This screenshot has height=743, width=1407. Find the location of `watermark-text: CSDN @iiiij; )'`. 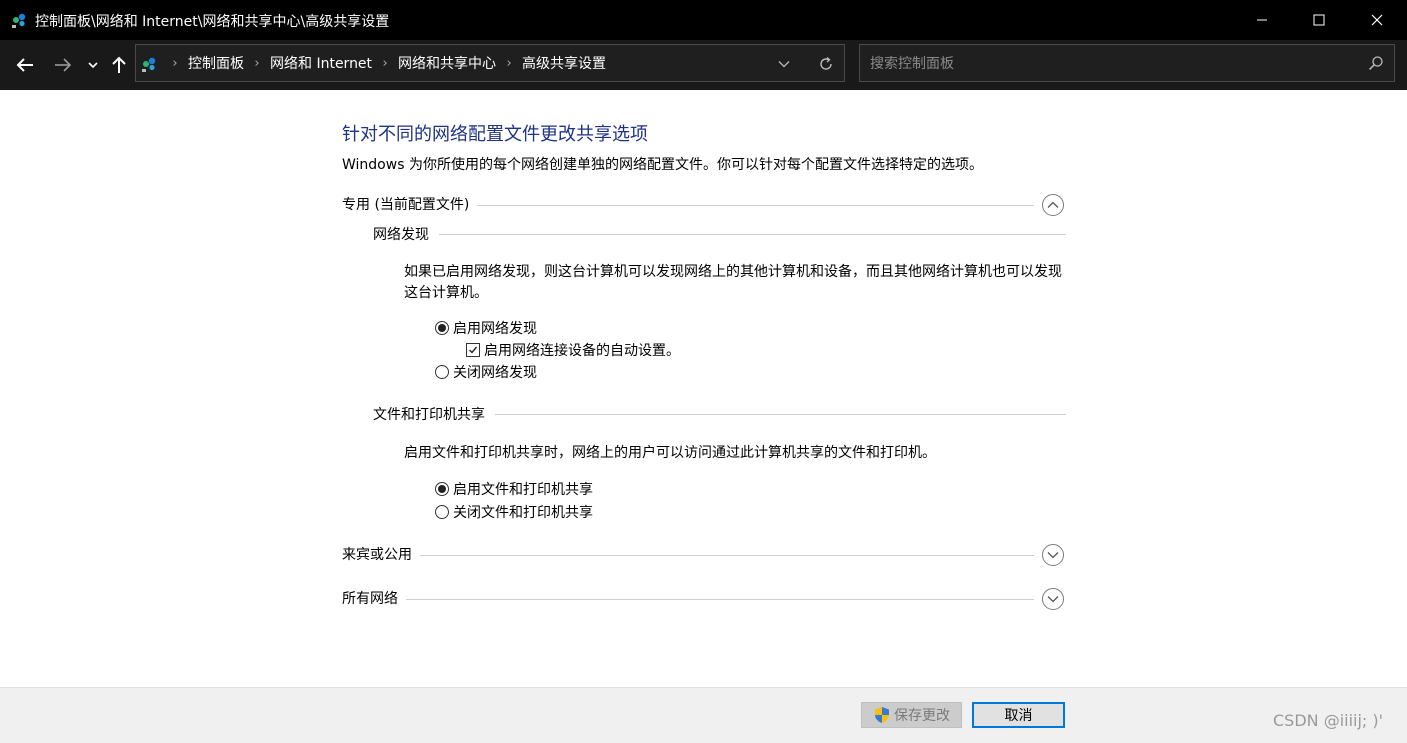

watermark-text: CSDN @iiiij; )' is located at coordinates (1328, 720).